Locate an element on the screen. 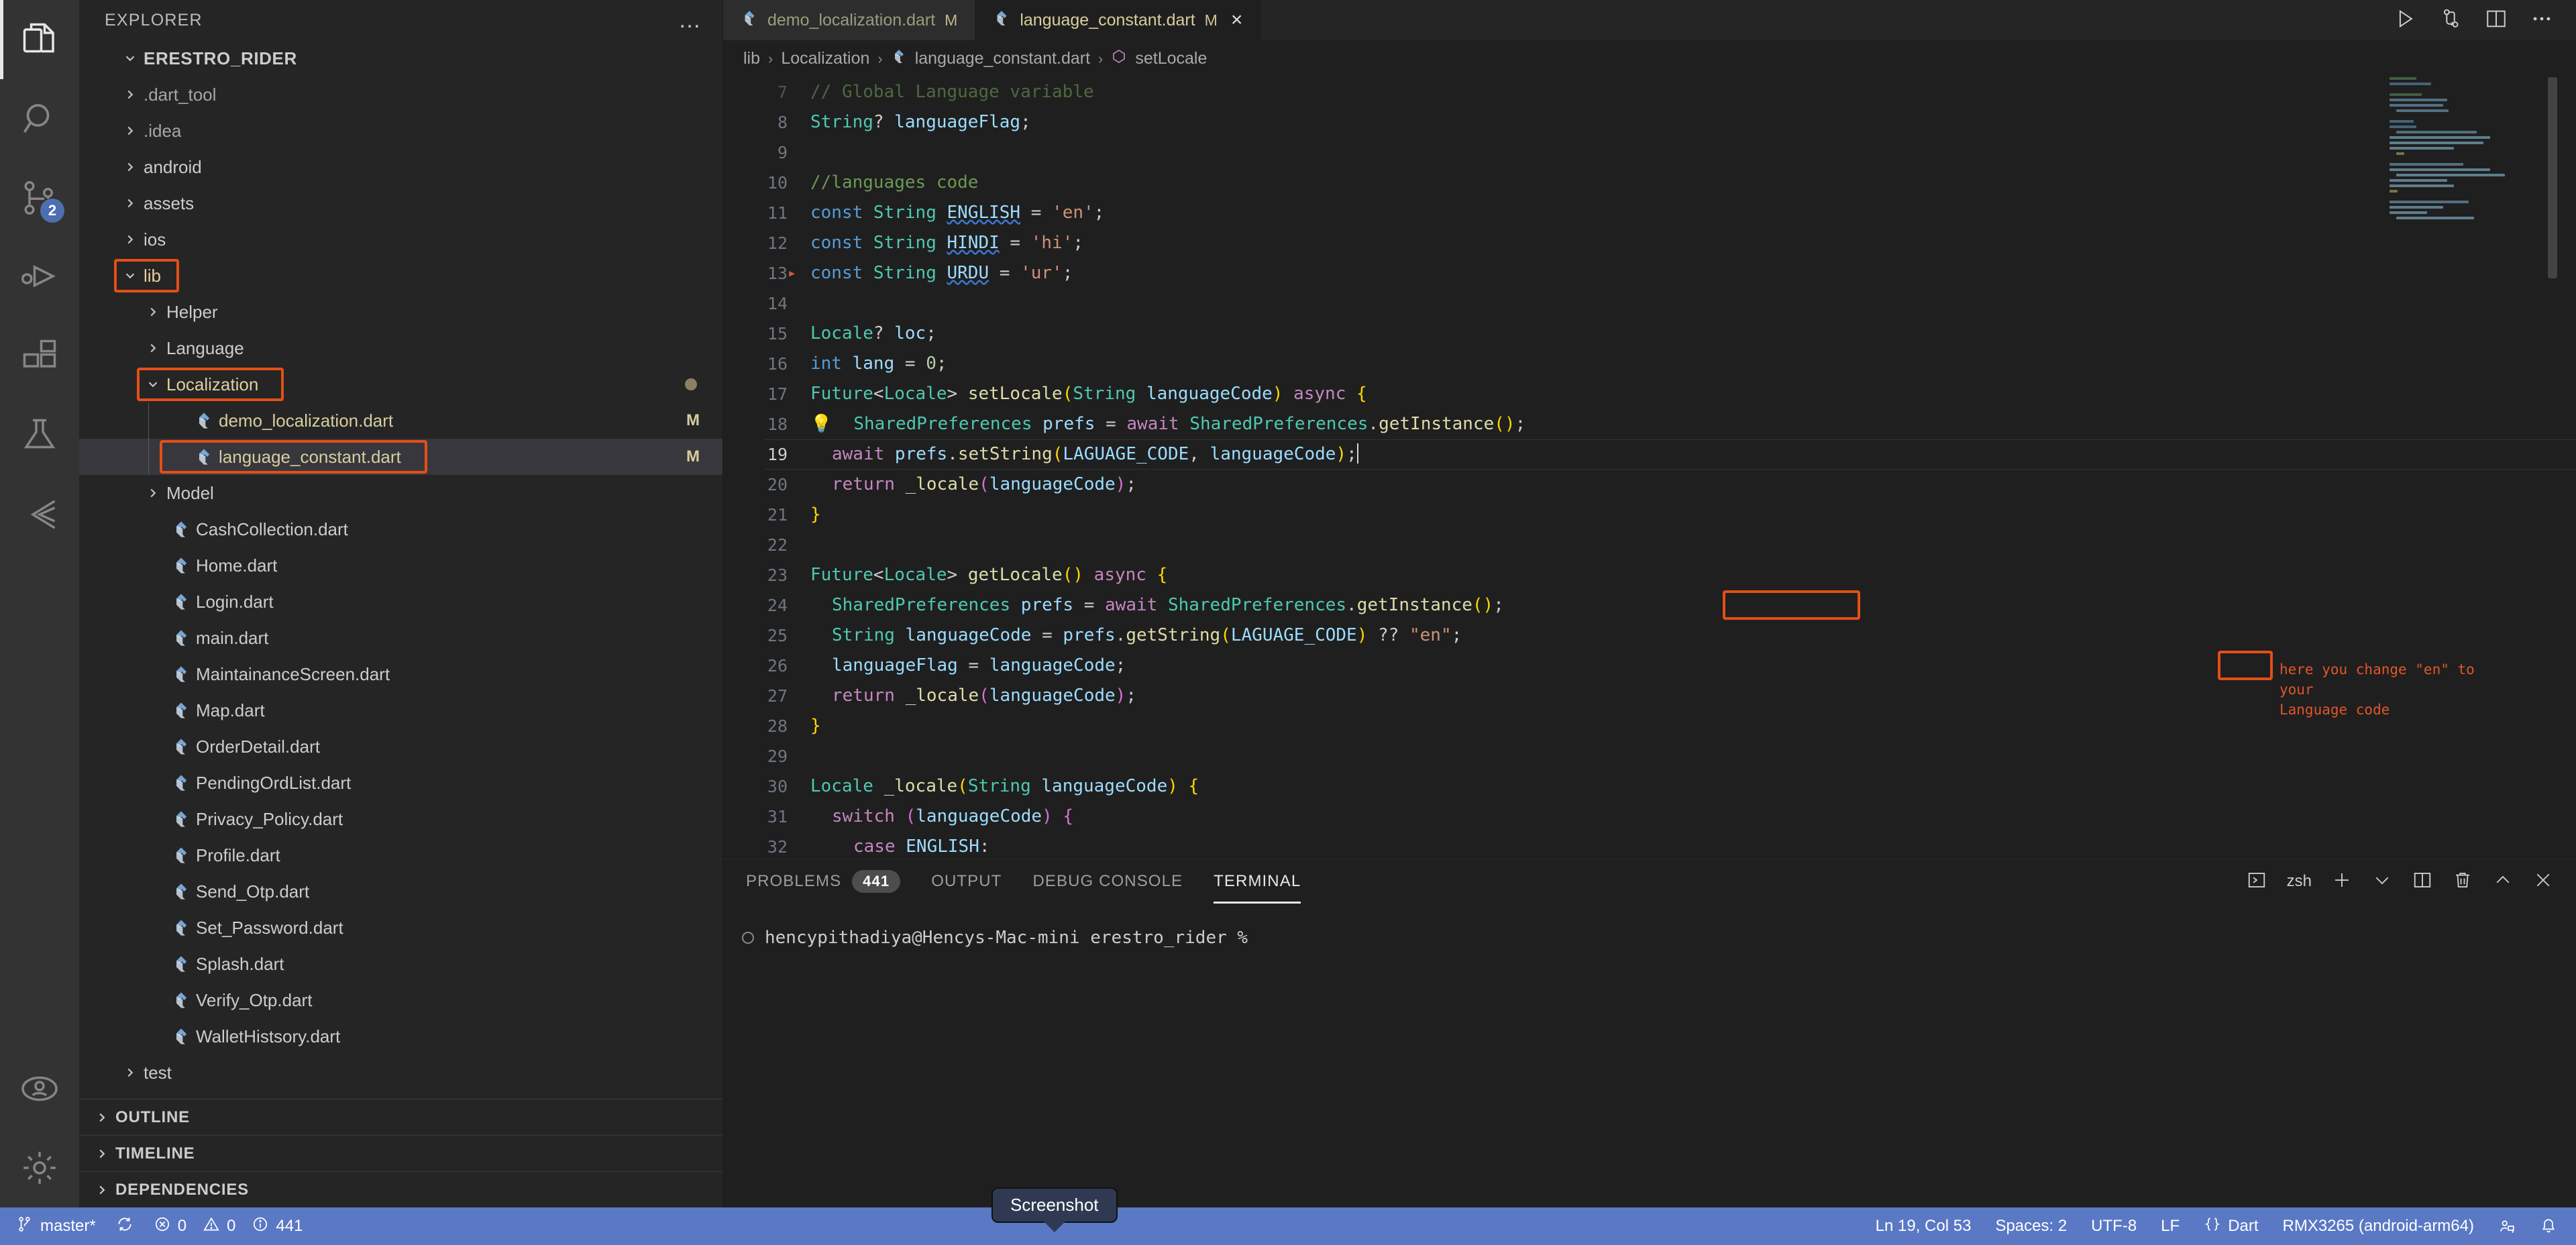 The image size is (2576, 1245). activity-item-run-and-debug is located at coordinates (39, 277).